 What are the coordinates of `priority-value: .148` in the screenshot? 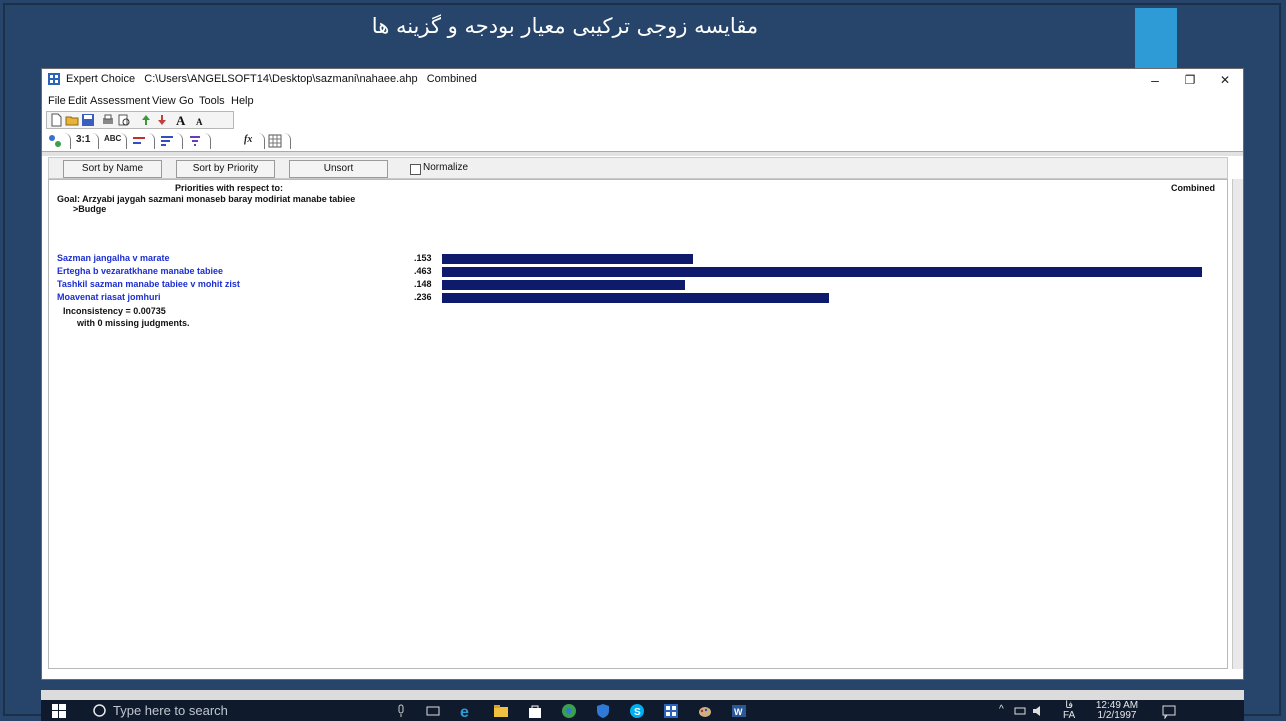 It's located at (423, 284).